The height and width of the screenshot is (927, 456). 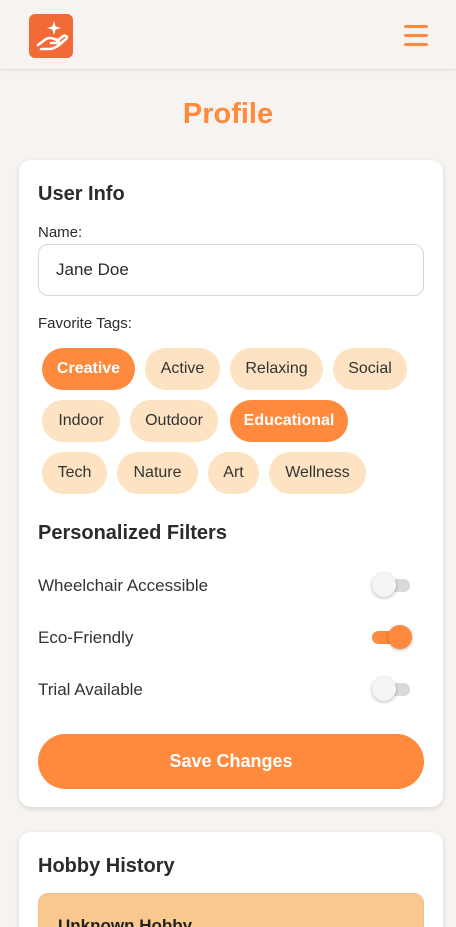 I want to click on menu-button, so click(x=416, y=36).